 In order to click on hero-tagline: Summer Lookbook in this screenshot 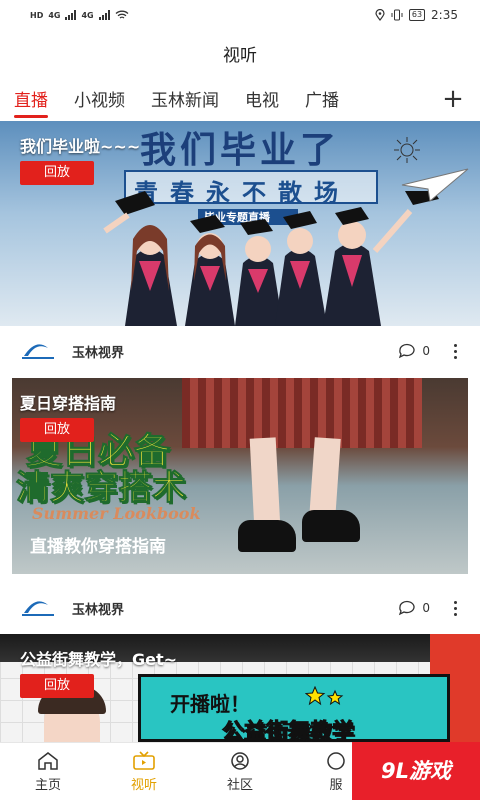, I will do `click(116, 513)`.